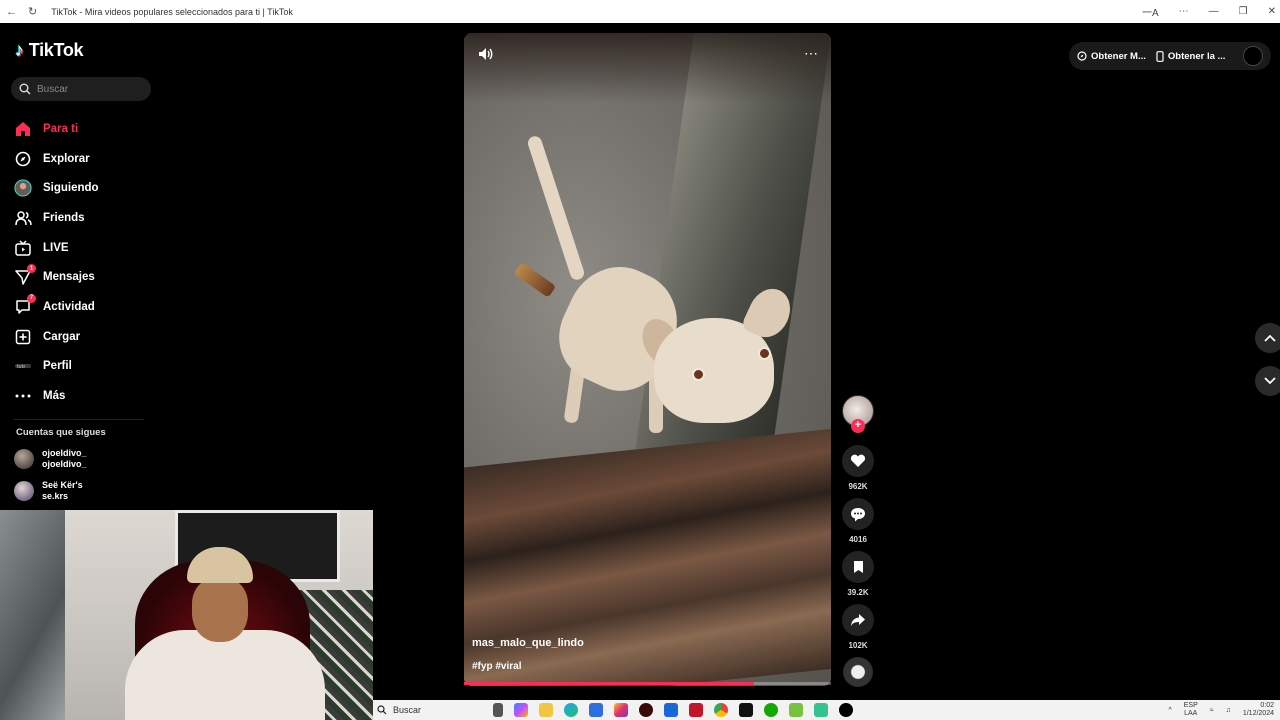 The width and height of the screenshot is (1280, 720). Describe the element at coordinates (858, 592) in the screenshot. I see `save-count: 39.2K` at that location.